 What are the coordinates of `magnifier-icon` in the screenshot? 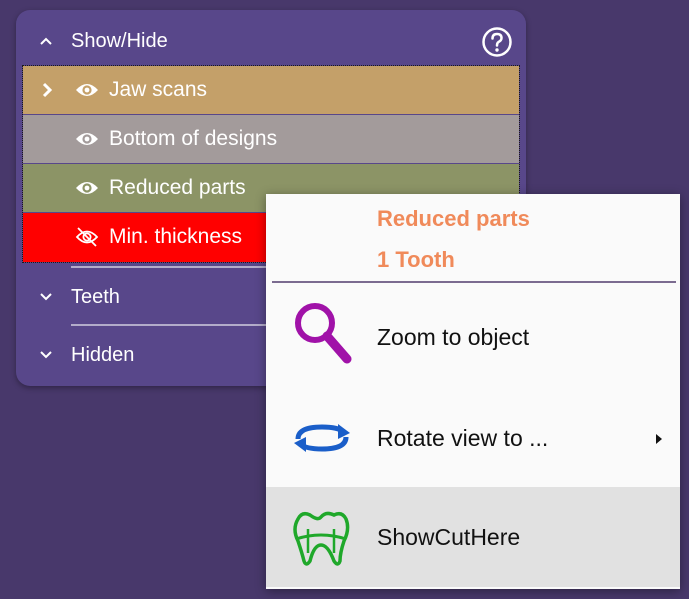 It's located at (323, 333).